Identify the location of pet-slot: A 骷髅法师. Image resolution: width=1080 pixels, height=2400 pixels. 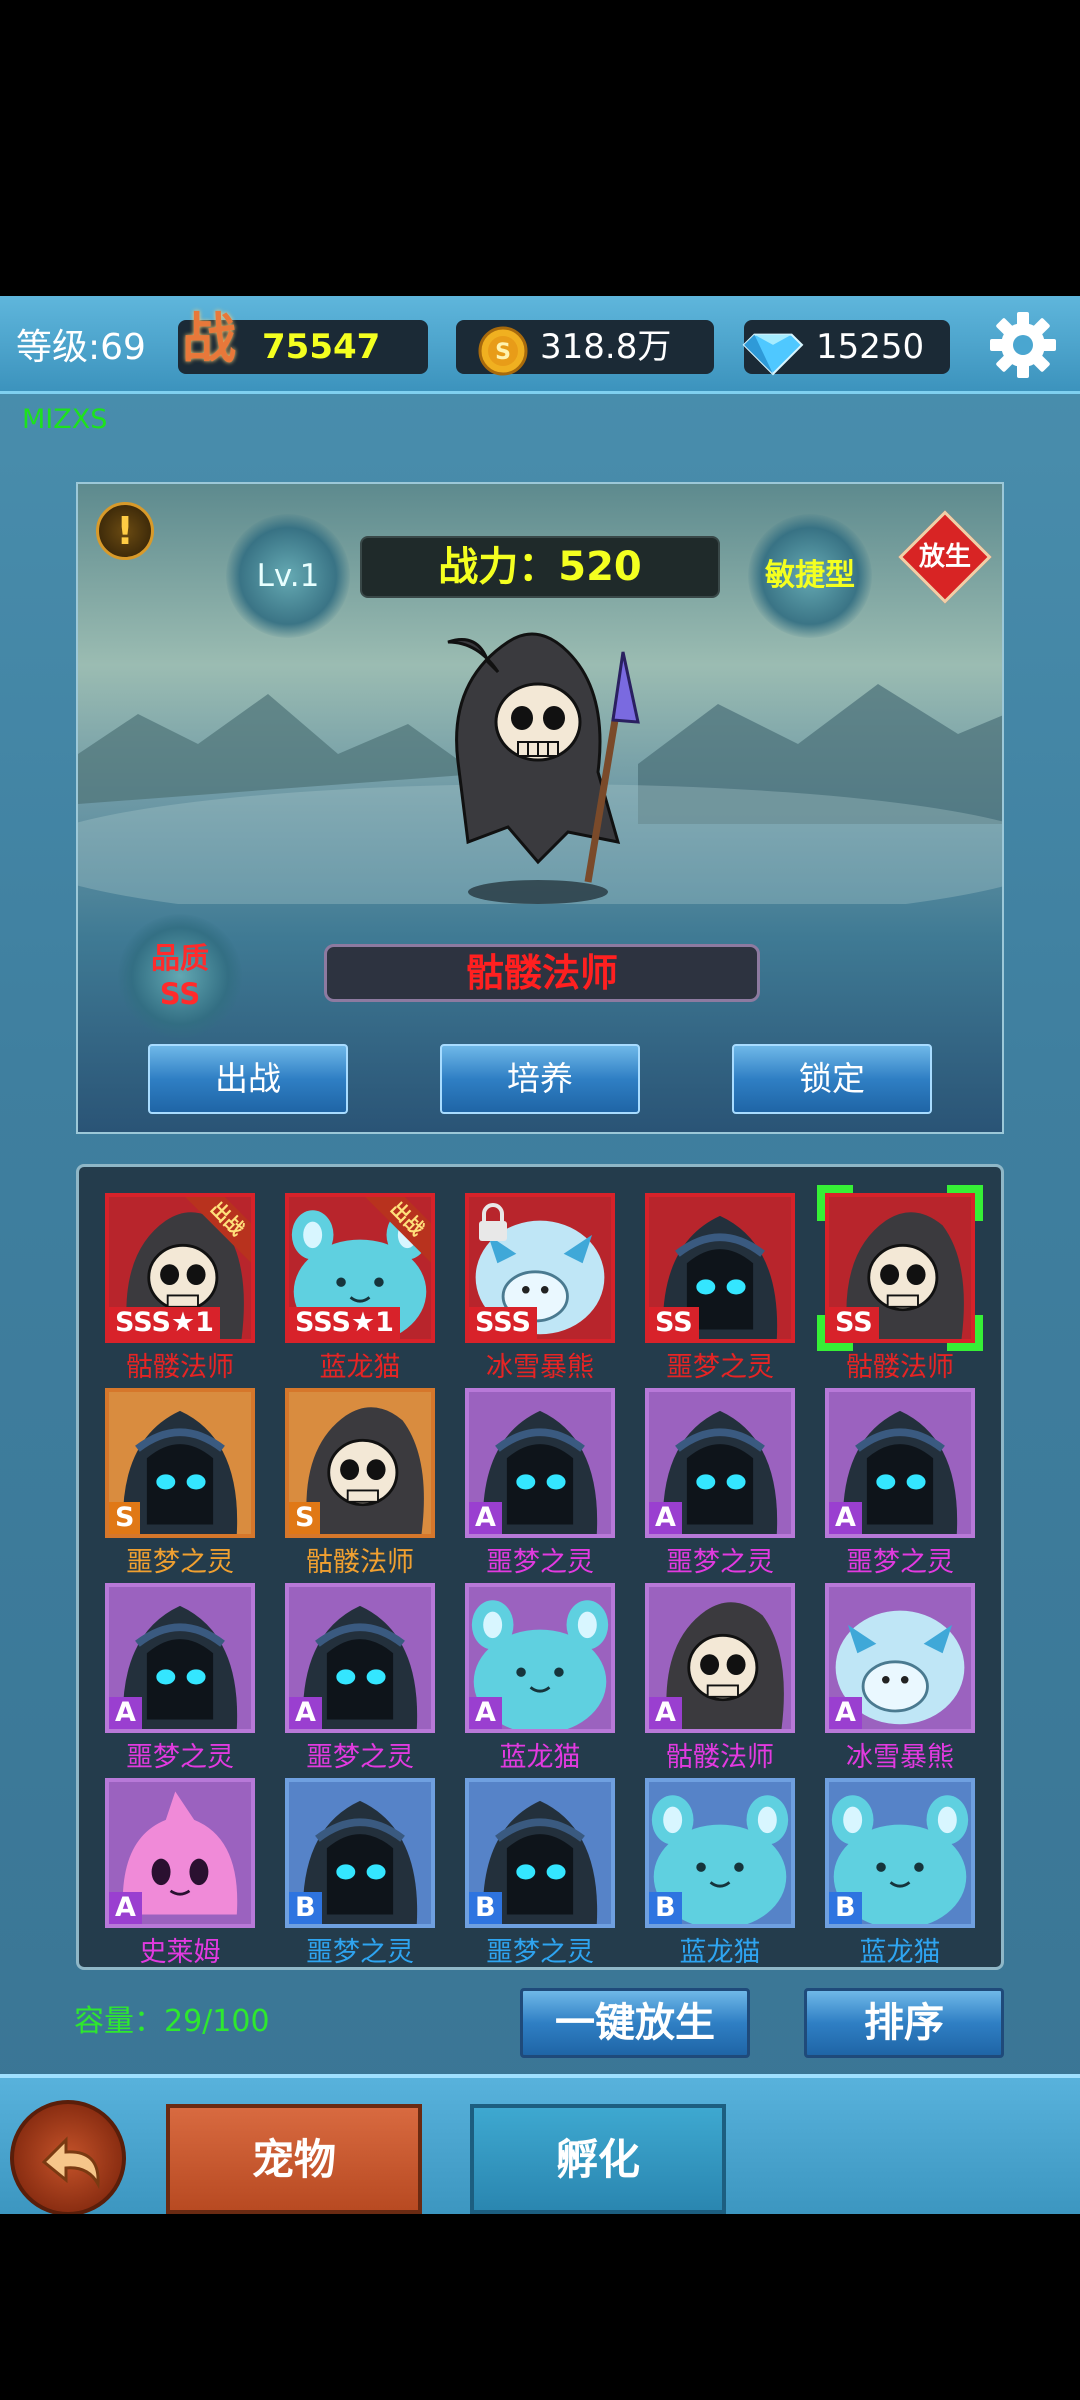
(720, 1678).